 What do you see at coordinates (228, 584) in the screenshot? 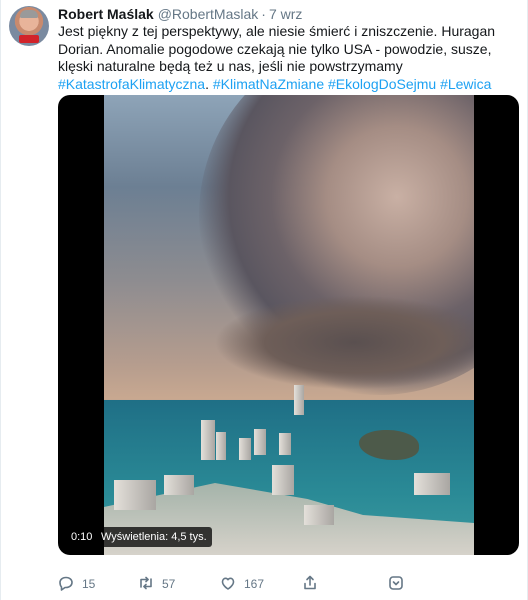
I see `heart-icon` at bounding box center [228, 584].